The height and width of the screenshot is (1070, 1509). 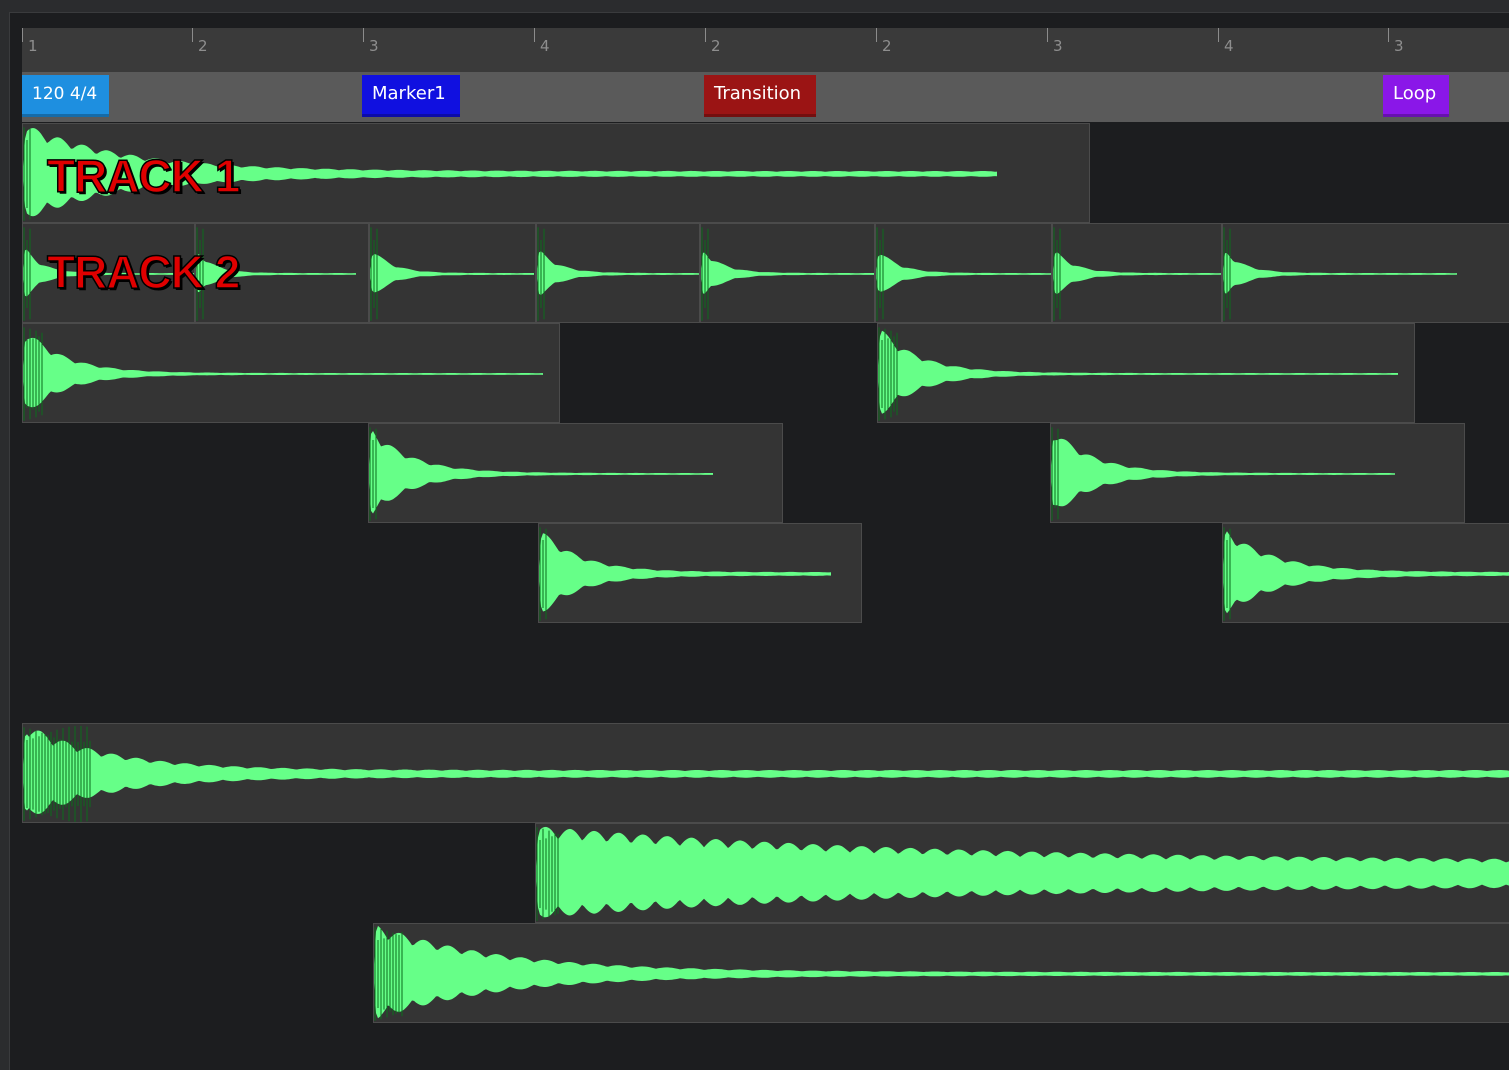 I want to click on track-1-label: TRACK 1, so click(x=143, y=176).